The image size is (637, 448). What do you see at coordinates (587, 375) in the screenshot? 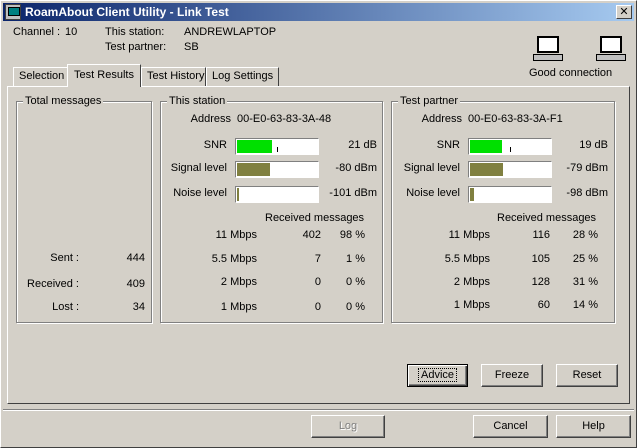
I see `reset-button: Reset` at bounding box center [587, 375].